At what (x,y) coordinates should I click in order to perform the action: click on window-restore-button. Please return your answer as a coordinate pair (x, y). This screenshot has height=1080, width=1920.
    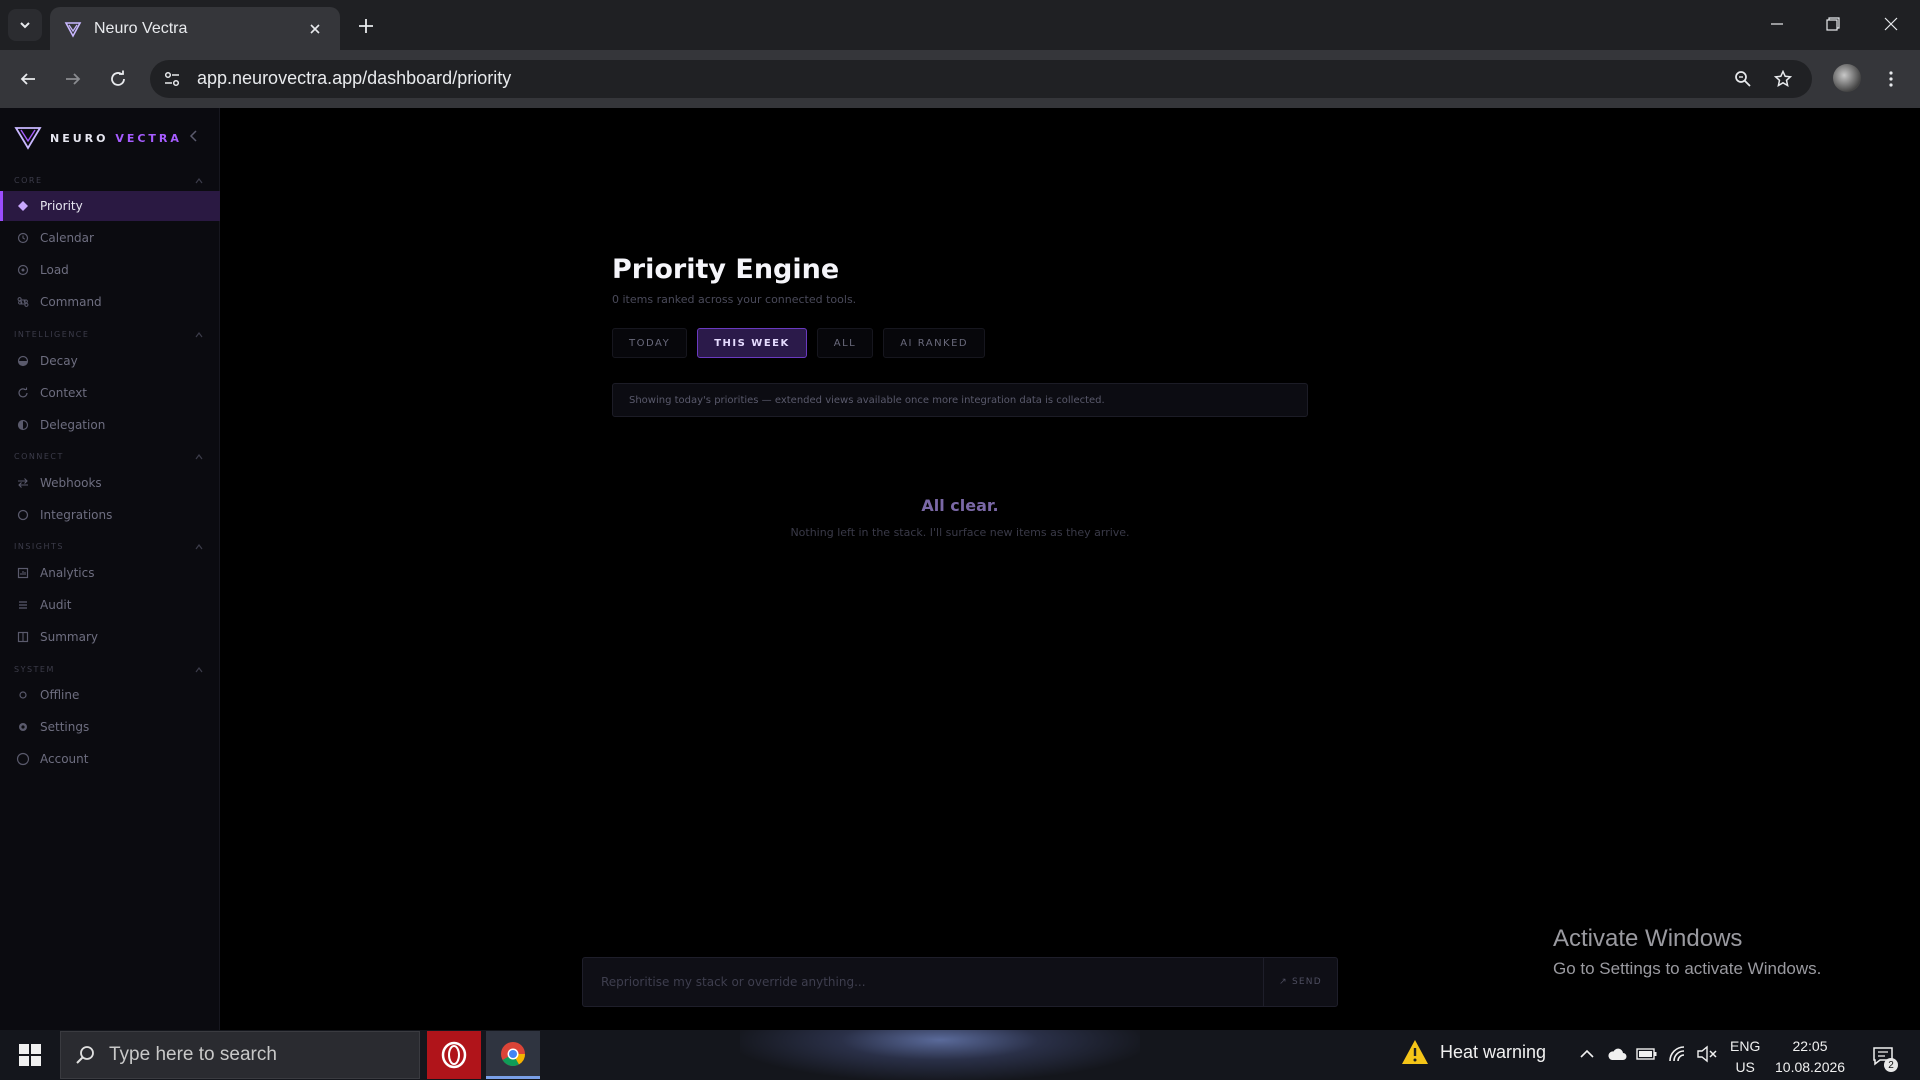
    Looking at the image, I should click on (1833, 24).